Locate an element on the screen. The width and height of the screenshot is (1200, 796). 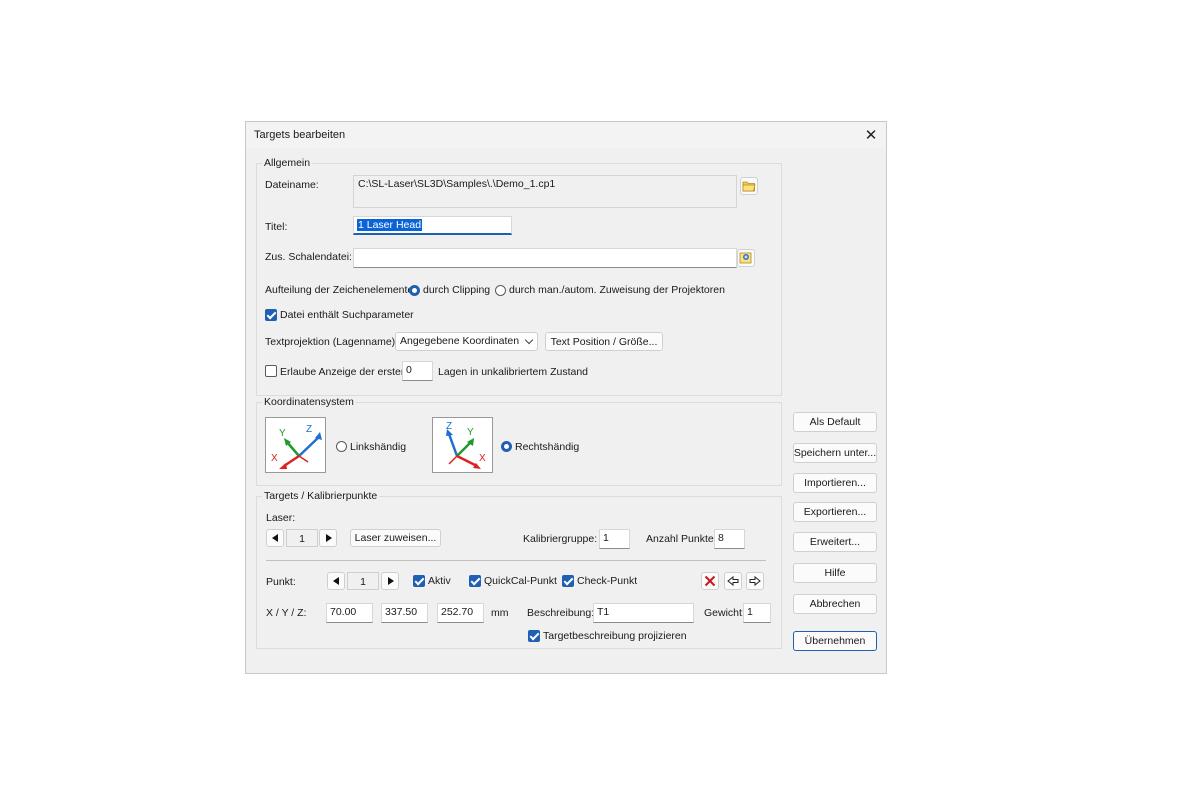
beschreibung-label: Beschreibung: is located at coordinates (561, 613).